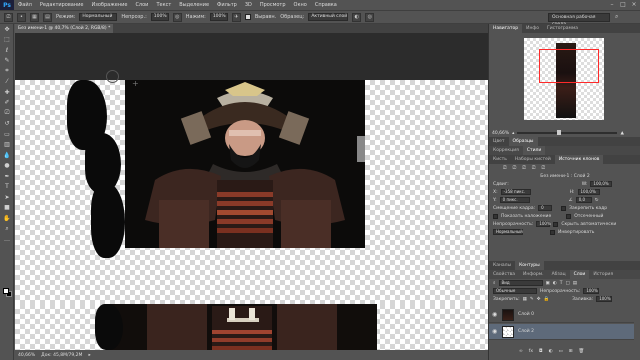  Describe the element at coordinates (7, 71) in the screenshot. I see `crop-tool-icon: ⌗` at that location.